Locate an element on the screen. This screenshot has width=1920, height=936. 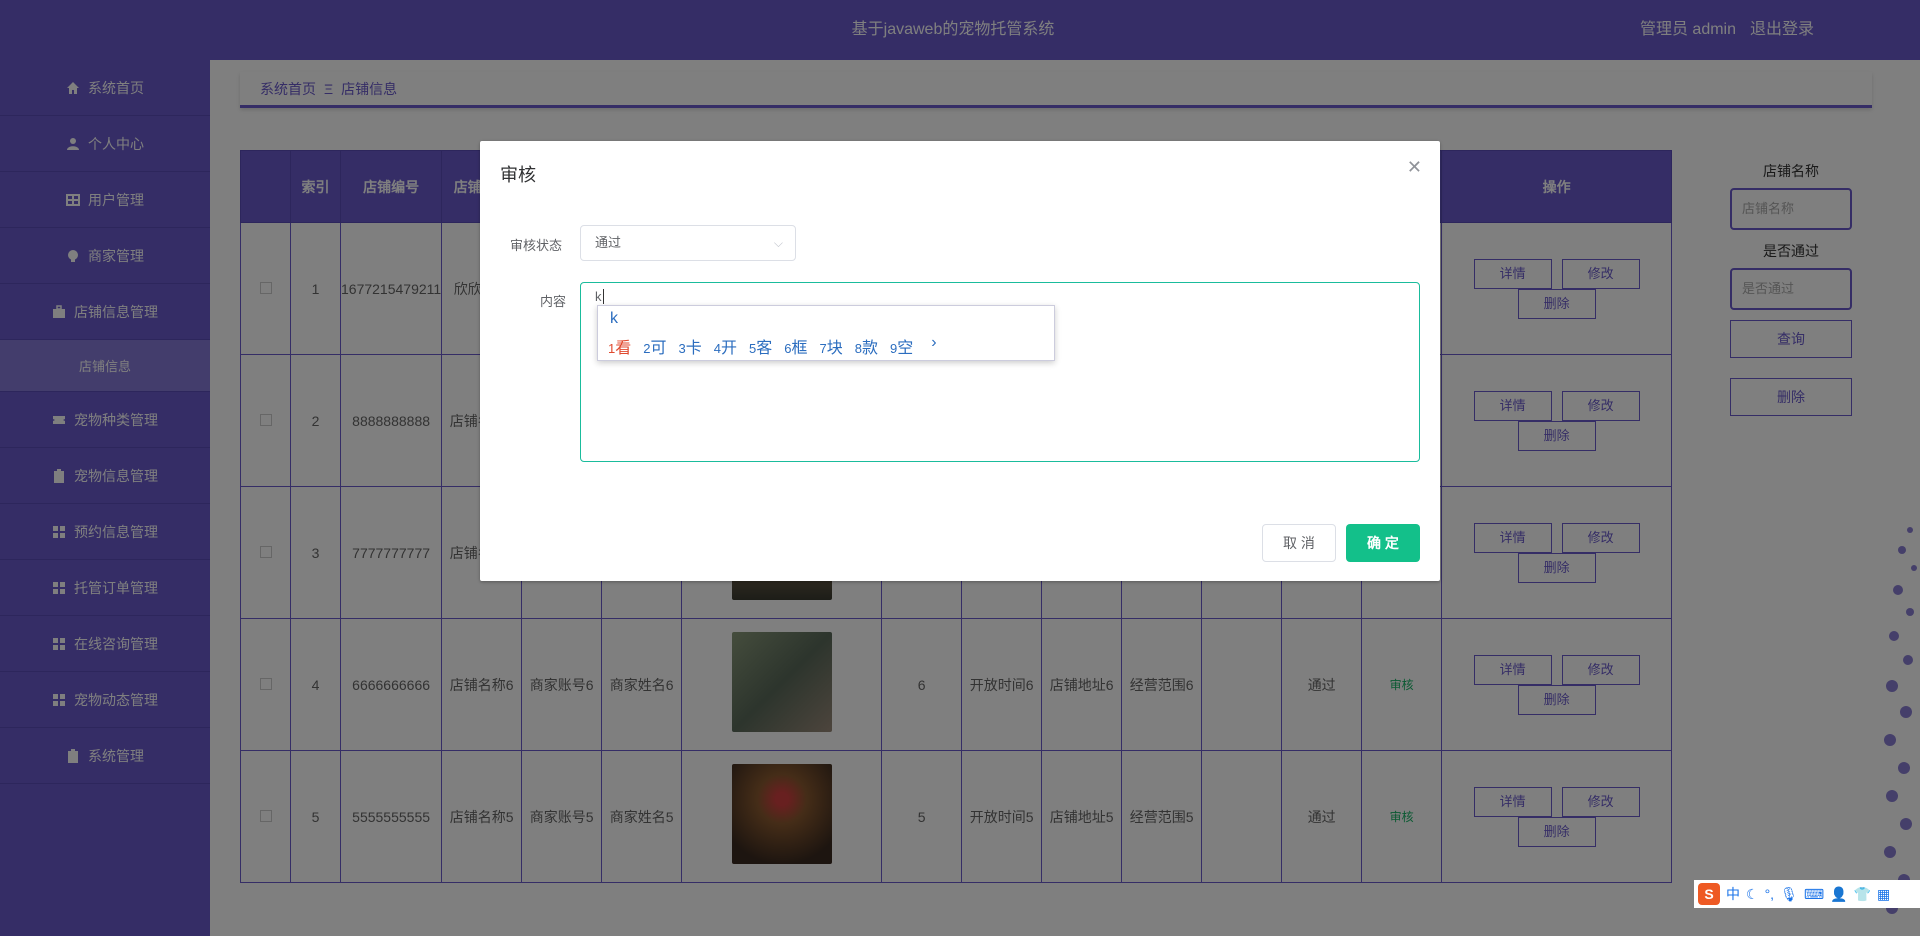
apps-icon: ▦ is located at coordinates (1883, 894).